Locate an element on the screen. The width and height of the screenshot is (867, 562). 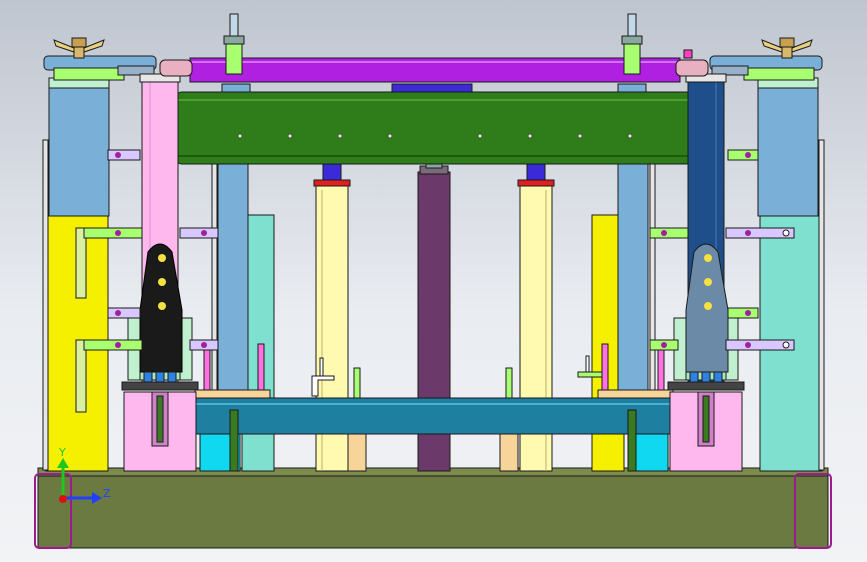
origin-dot-icon is located at coordinates (63, 499).